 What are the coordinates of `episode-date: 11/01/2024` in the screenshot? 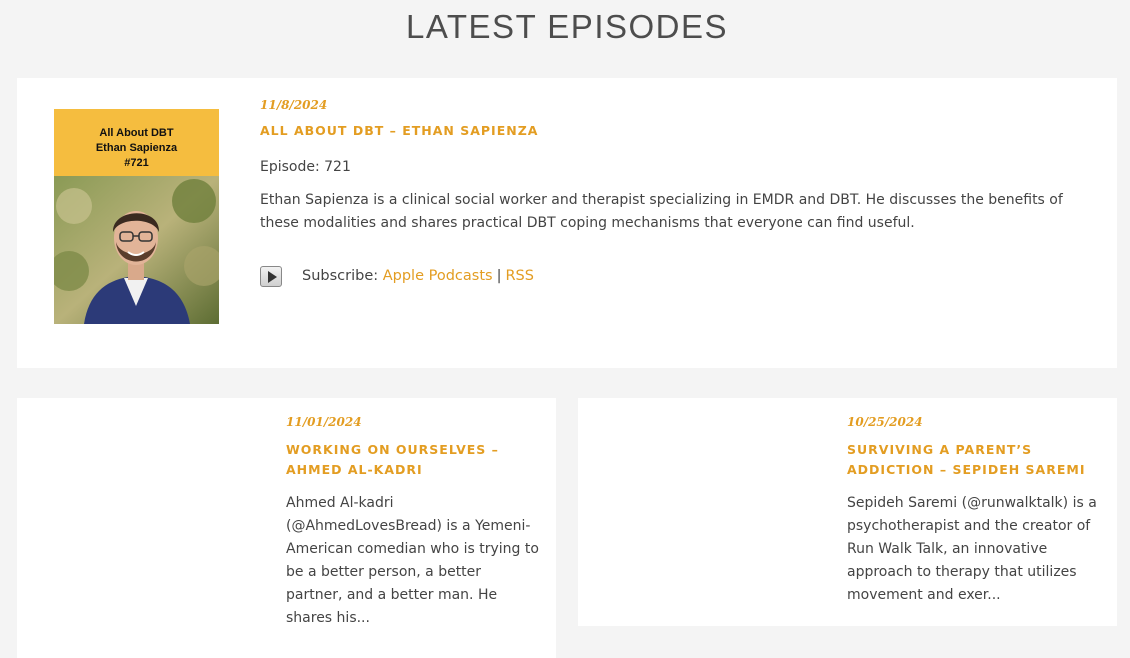 It's located at (324, 422).